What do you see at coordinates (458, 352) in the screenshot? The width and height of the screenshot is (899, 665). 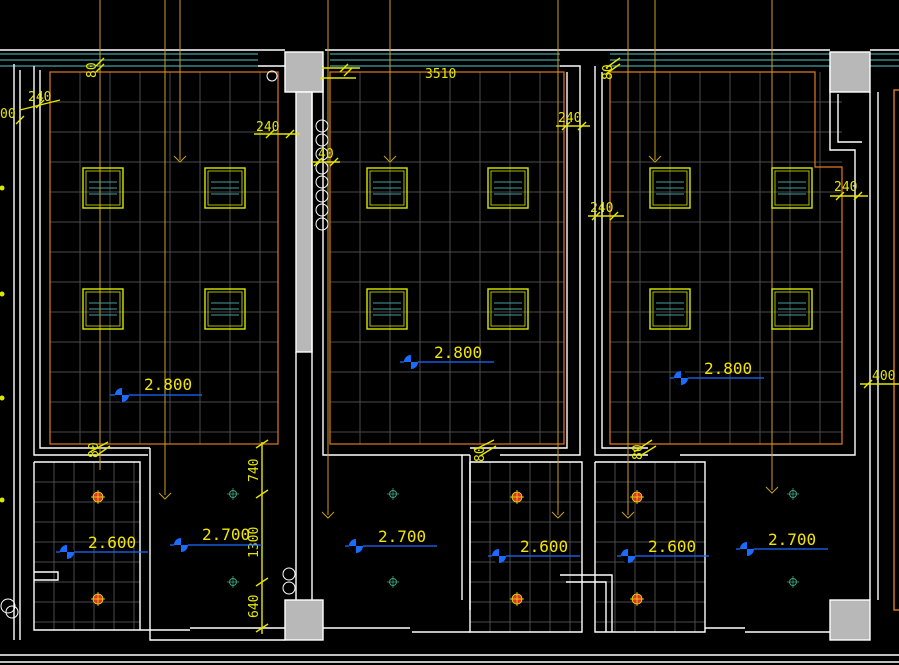 I see `room-2-ceiling-height: 2.800` at bounding box center [458, 352].